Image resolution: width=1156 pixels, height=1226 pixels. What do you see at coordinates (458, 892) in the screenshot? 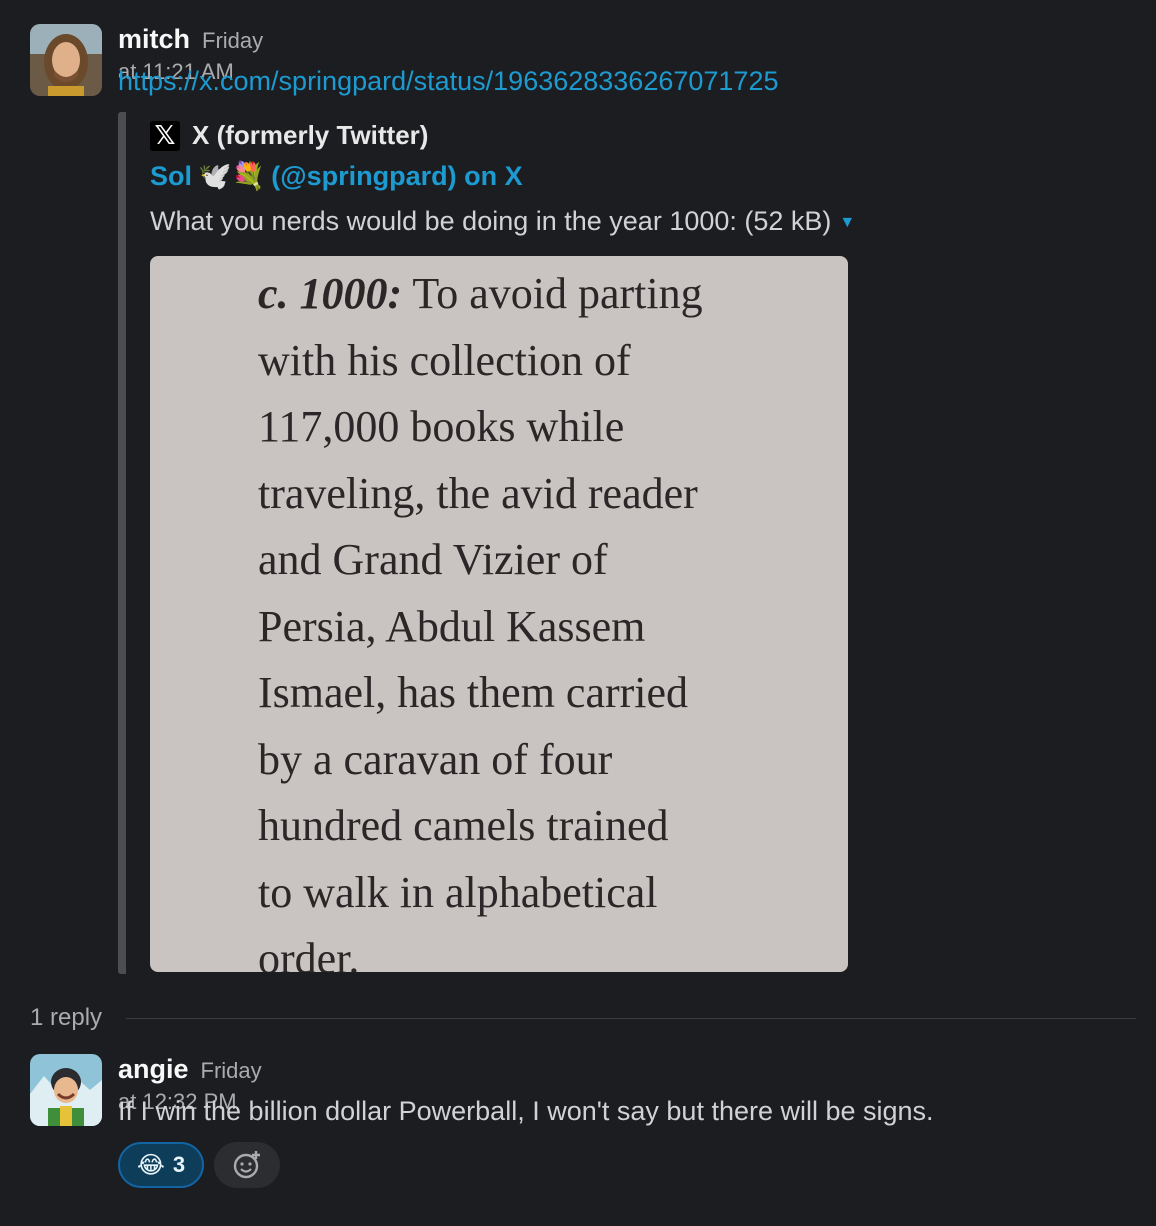
I see `image-text-line: to walk in alphabetical` at bounding box center [458, 892].